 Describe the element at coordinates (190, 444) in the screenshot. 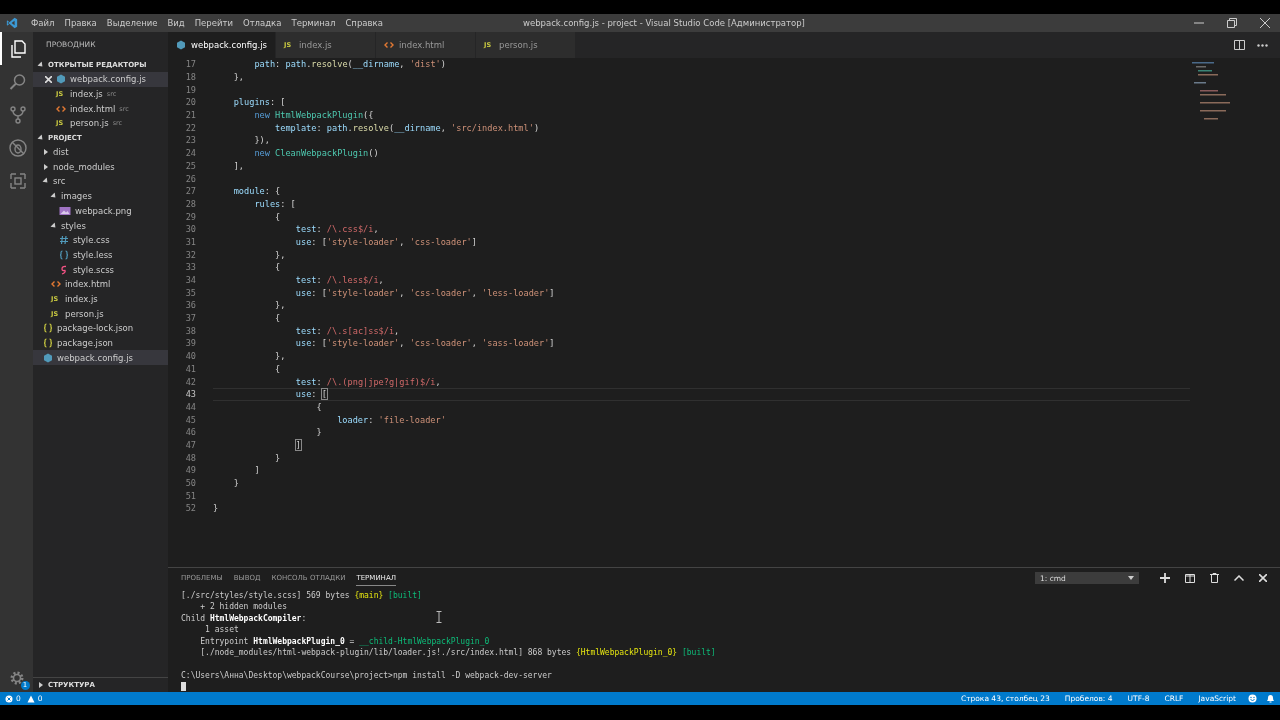

I see `line-number: 47` at that location.